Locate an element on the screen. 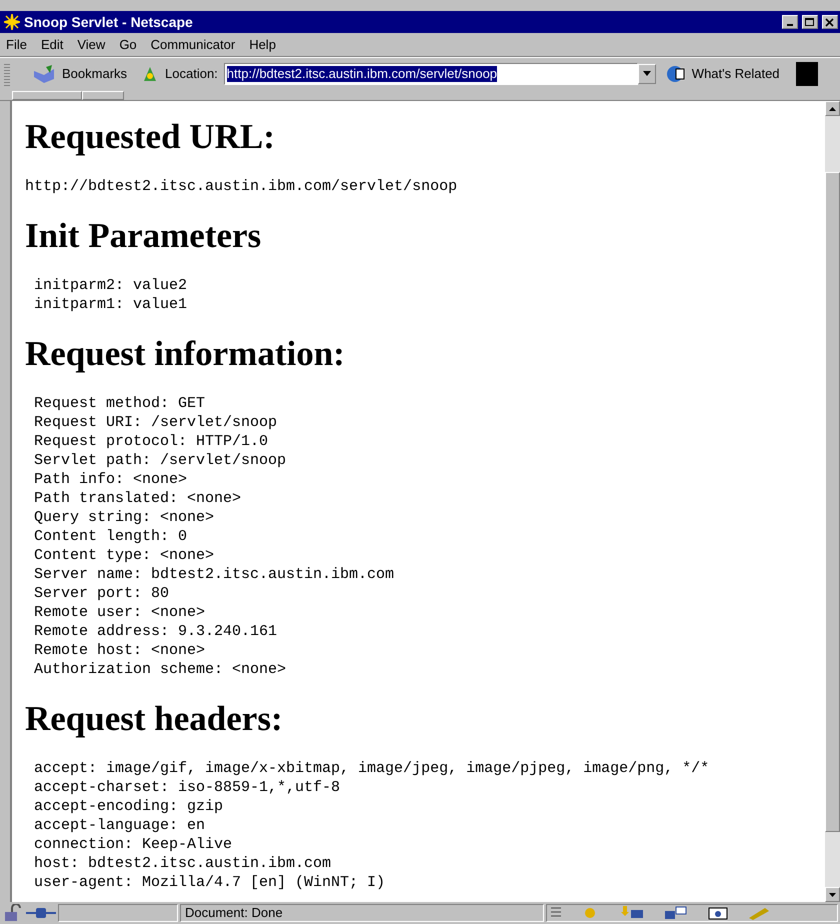 This screenshot has width=840, height=924. menu-item: Help is located at coordinates (262, 44).